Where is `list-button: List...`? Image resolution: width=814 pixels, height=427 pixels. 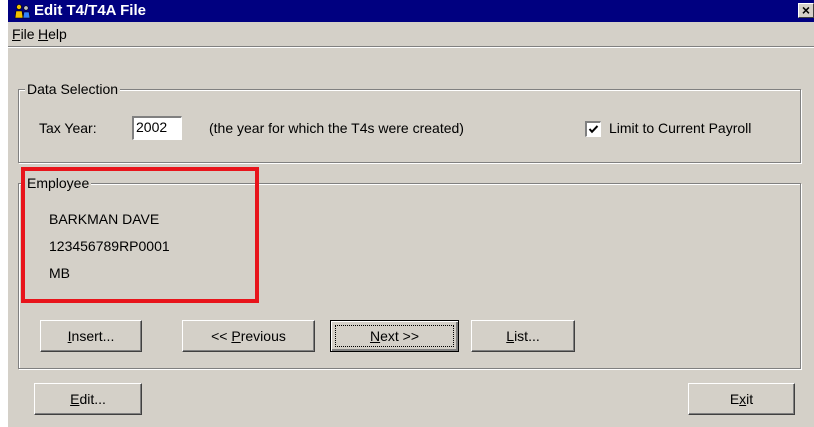 list-button: List... is located at coordinates (523, 336).